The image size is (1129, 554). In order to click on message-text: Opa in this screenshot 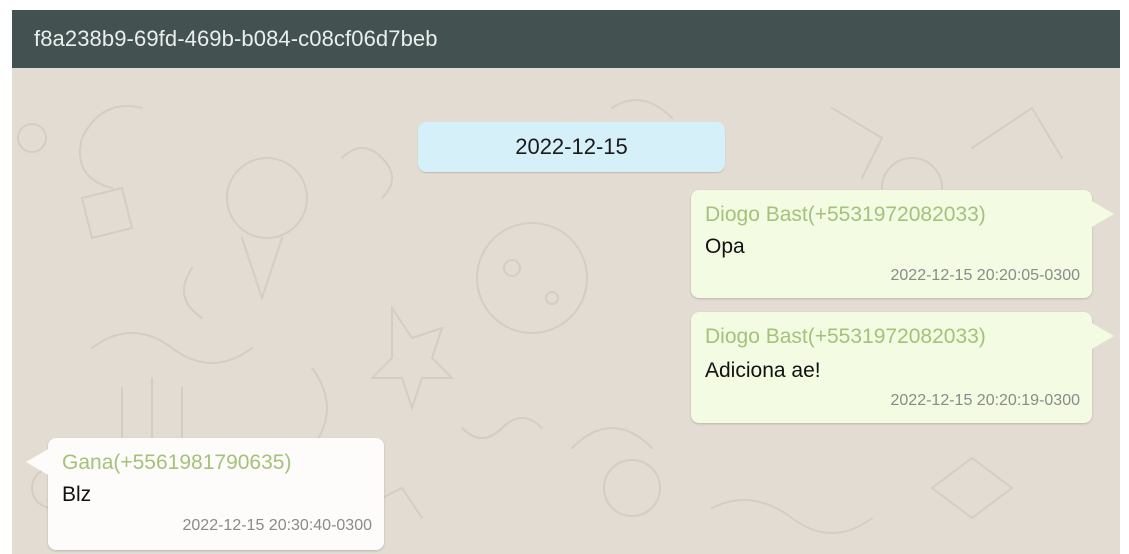, I will do `click(725, 246)`.